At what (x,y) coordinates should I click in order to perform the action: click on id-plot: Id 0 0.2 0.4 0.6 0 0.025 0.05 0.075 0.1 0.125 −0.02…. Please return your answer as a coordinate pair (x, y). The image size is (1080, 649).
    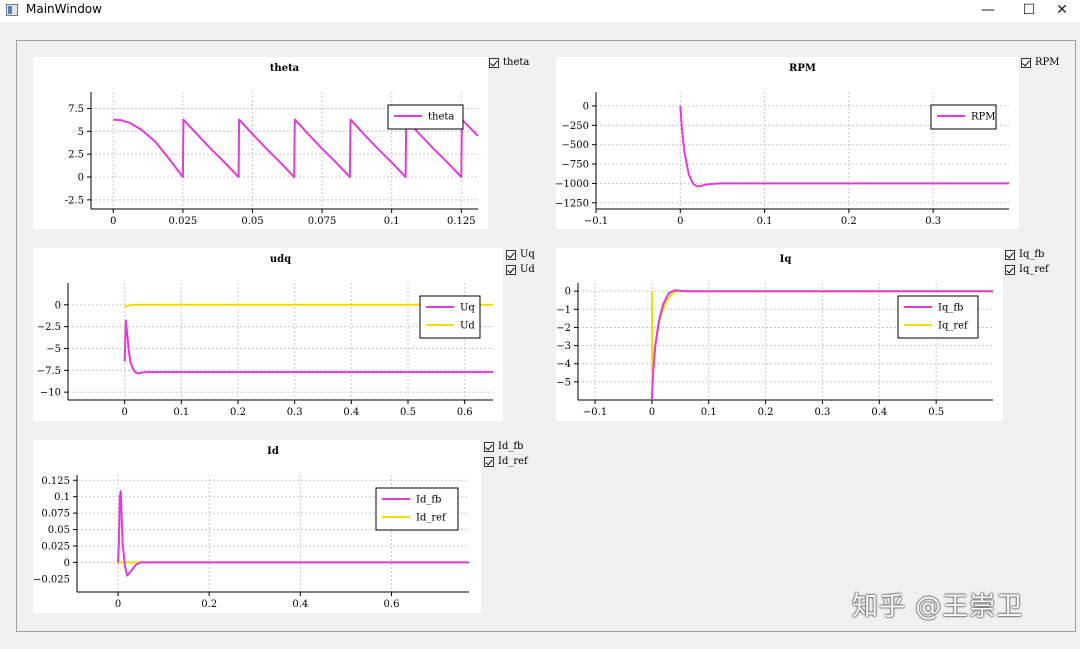
    Looking at the image, I should click on (257, 526).